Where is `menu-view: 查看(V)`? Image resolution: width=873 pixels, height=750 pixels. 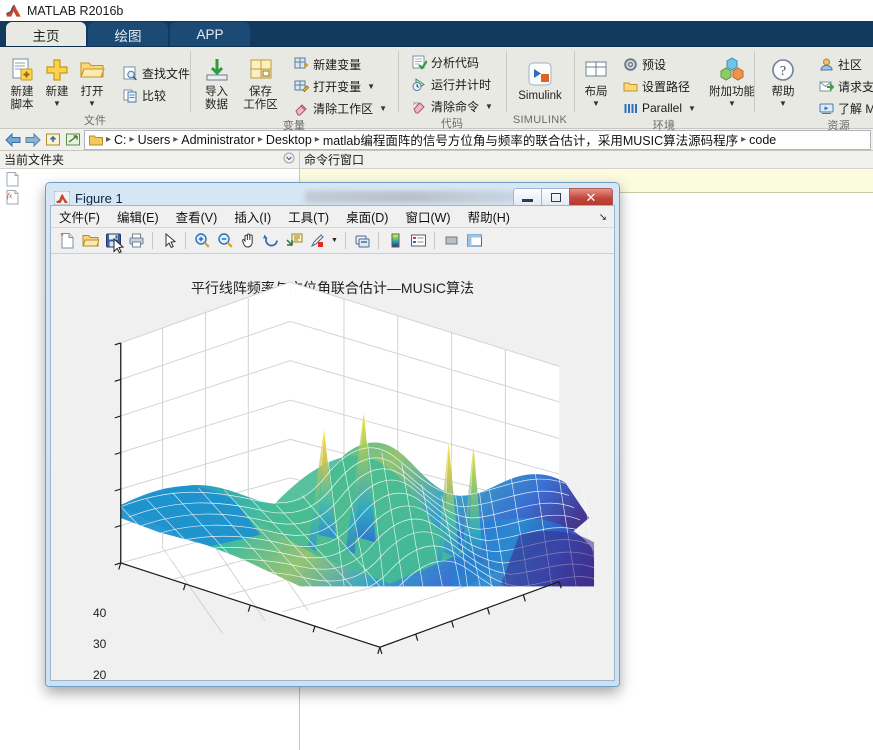 menu-view: 查看(V) is located at coordinates (197, 216).